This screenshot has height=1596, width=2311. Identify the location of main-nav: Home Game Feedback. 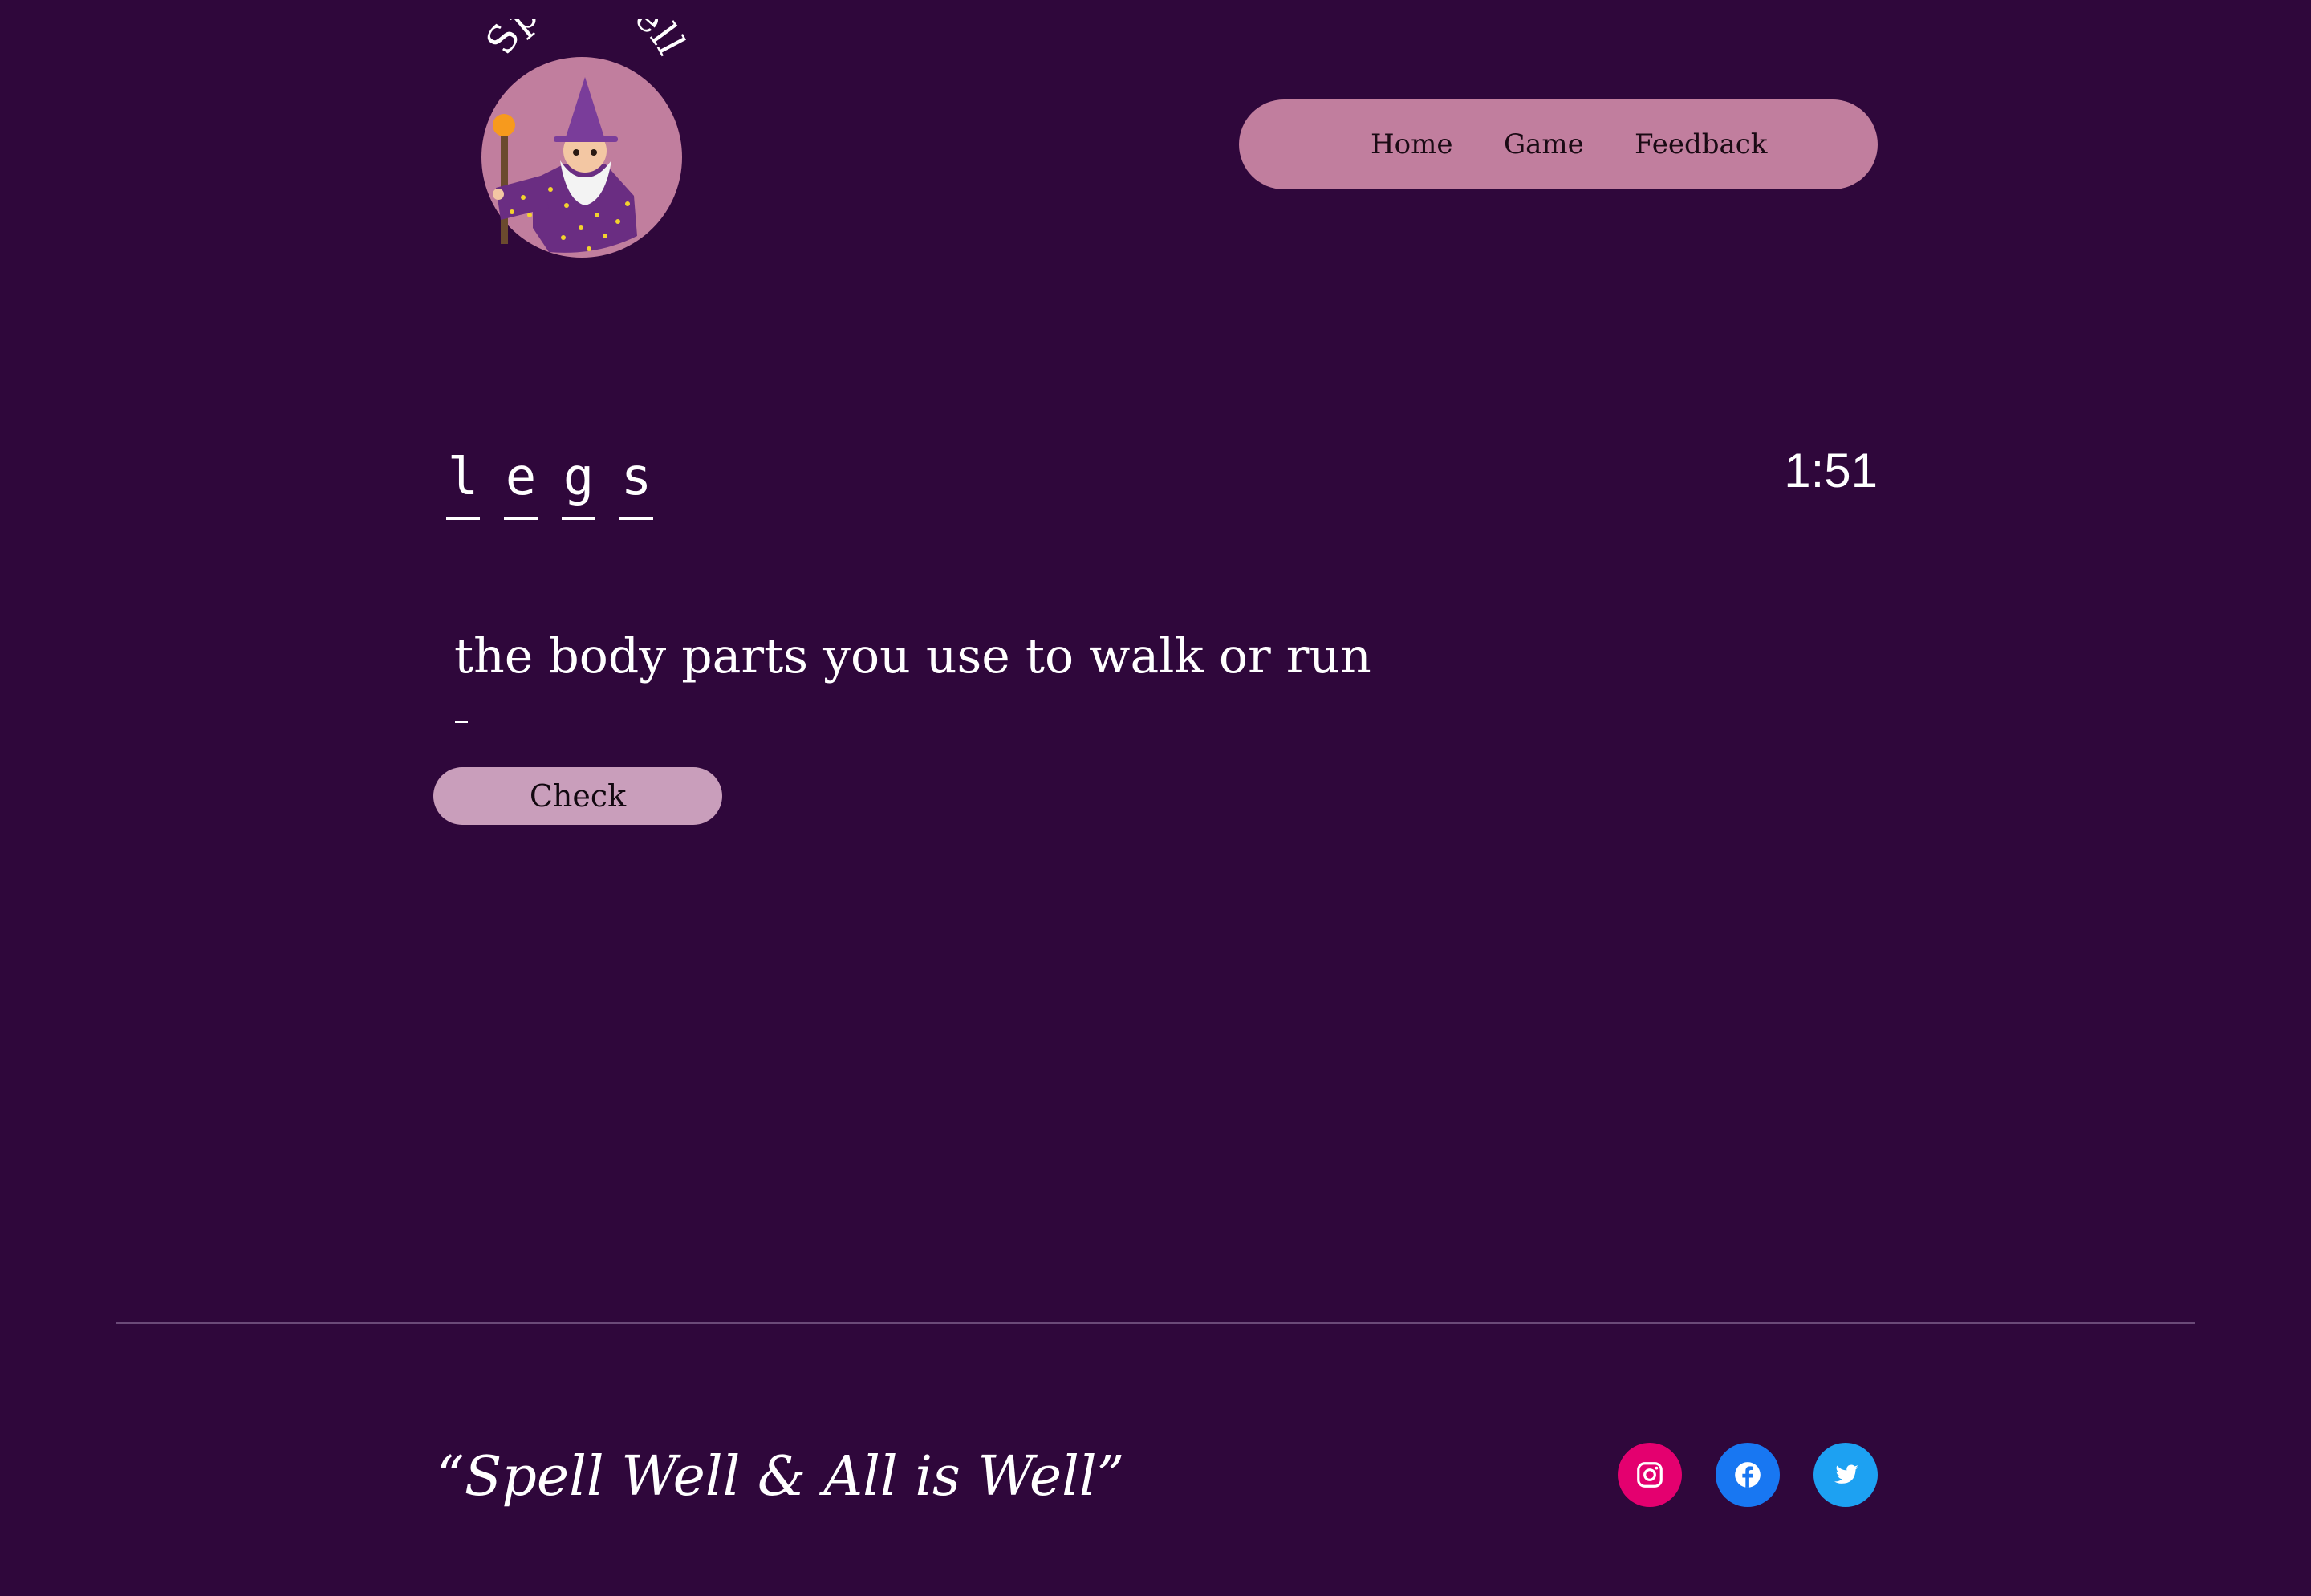
(1558, 144).